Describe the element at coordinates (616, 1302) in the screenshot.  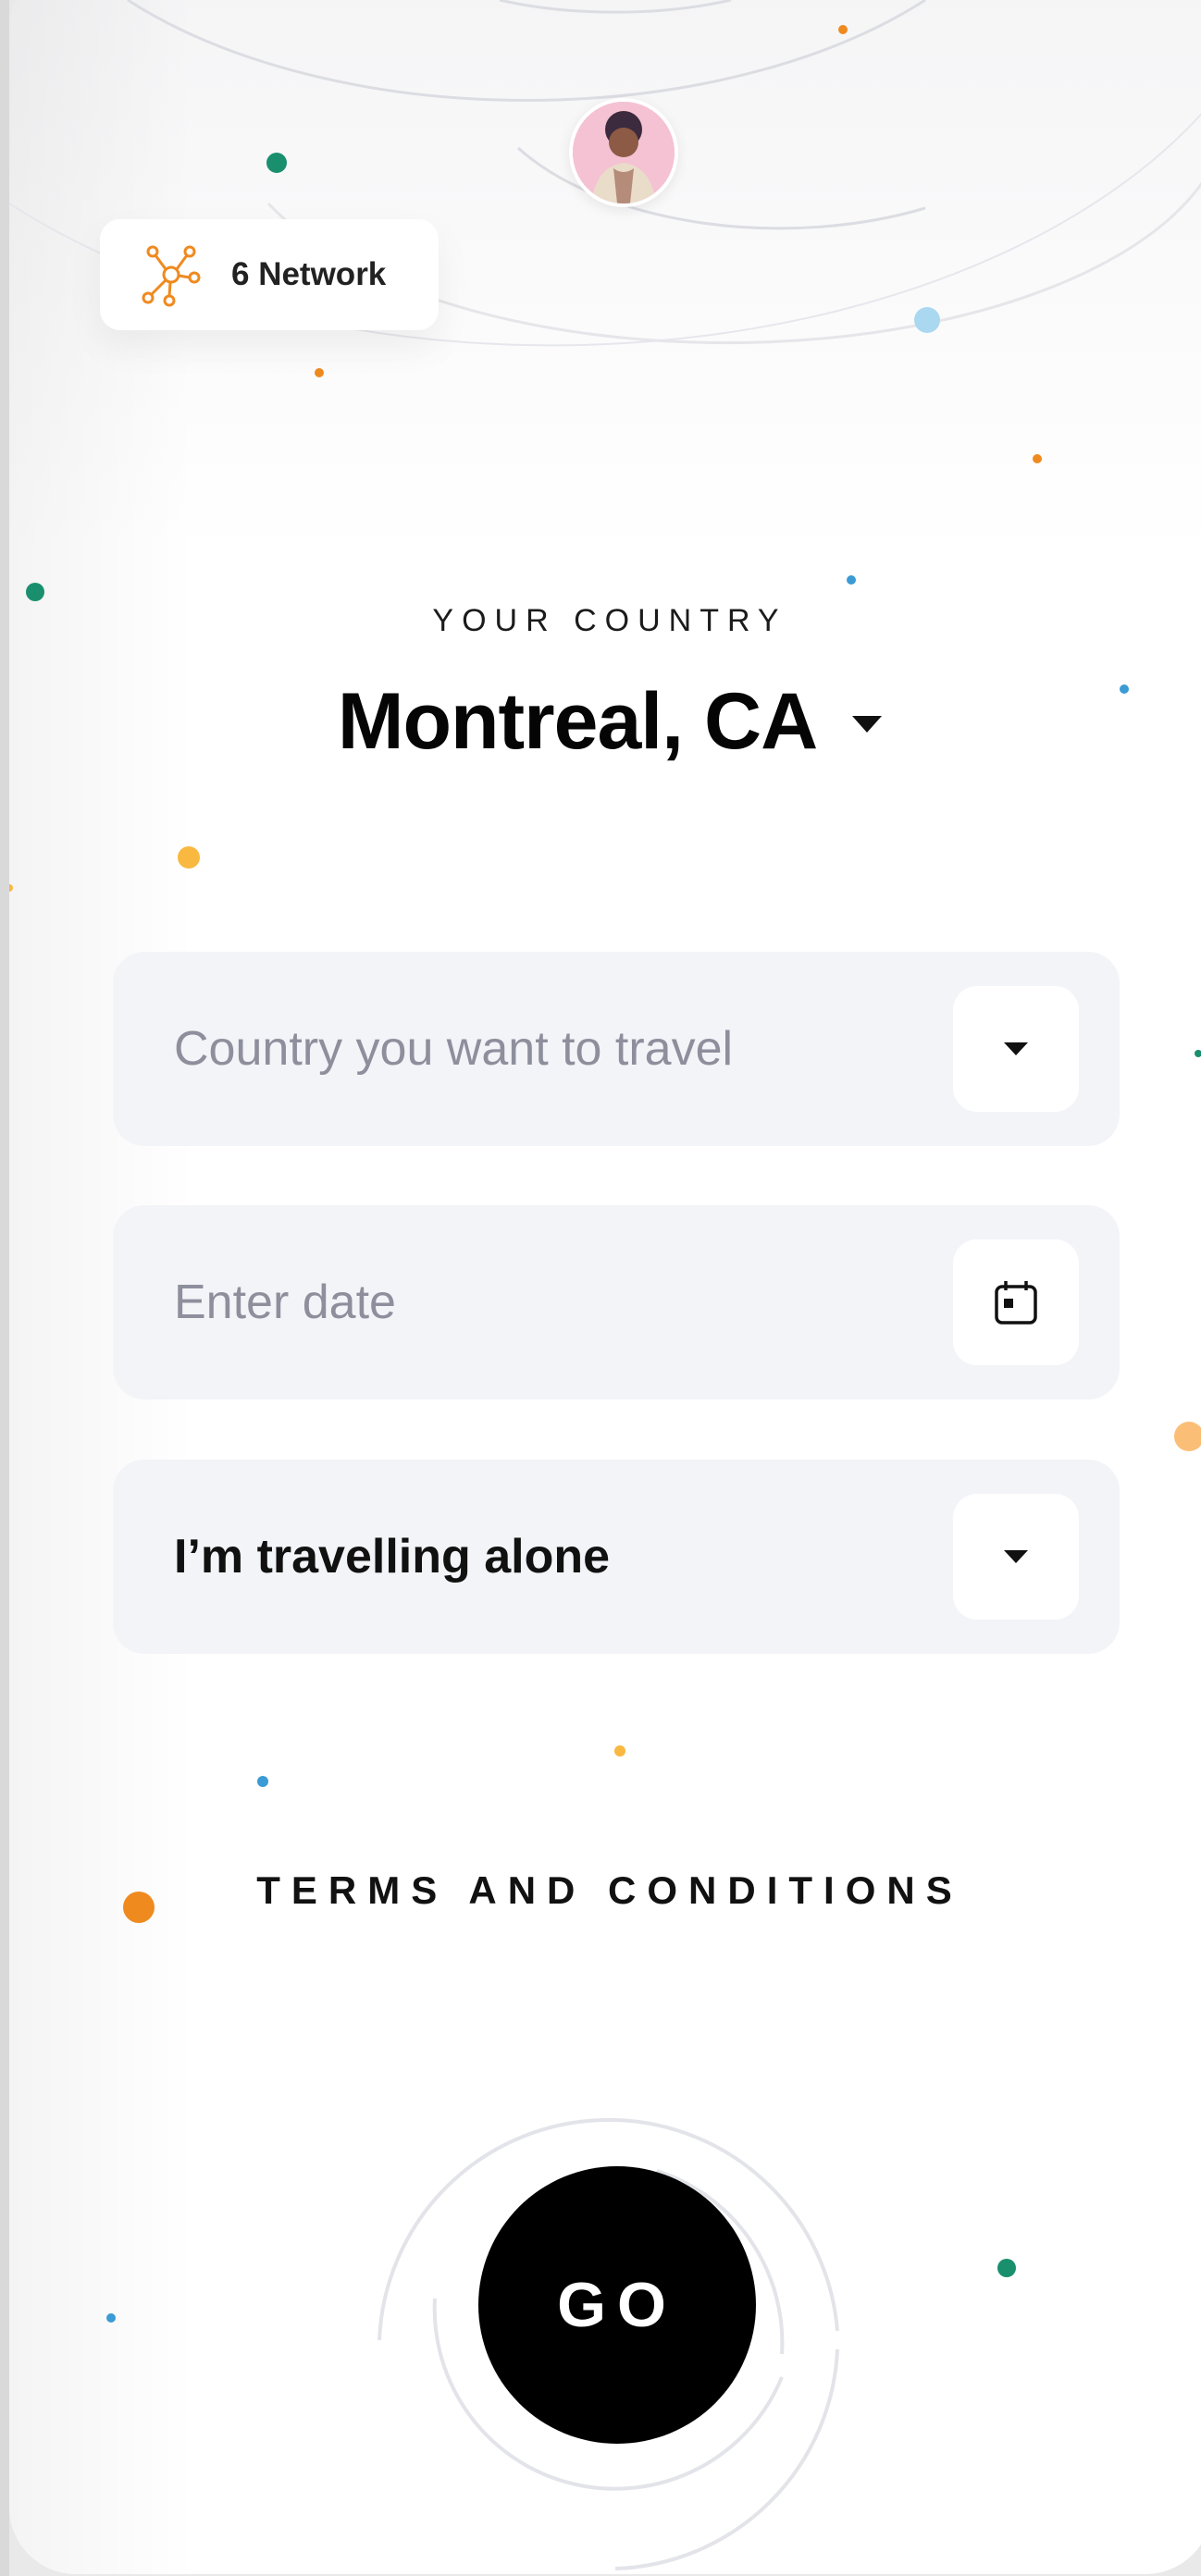
I see `date-input: Enter date` at that location.